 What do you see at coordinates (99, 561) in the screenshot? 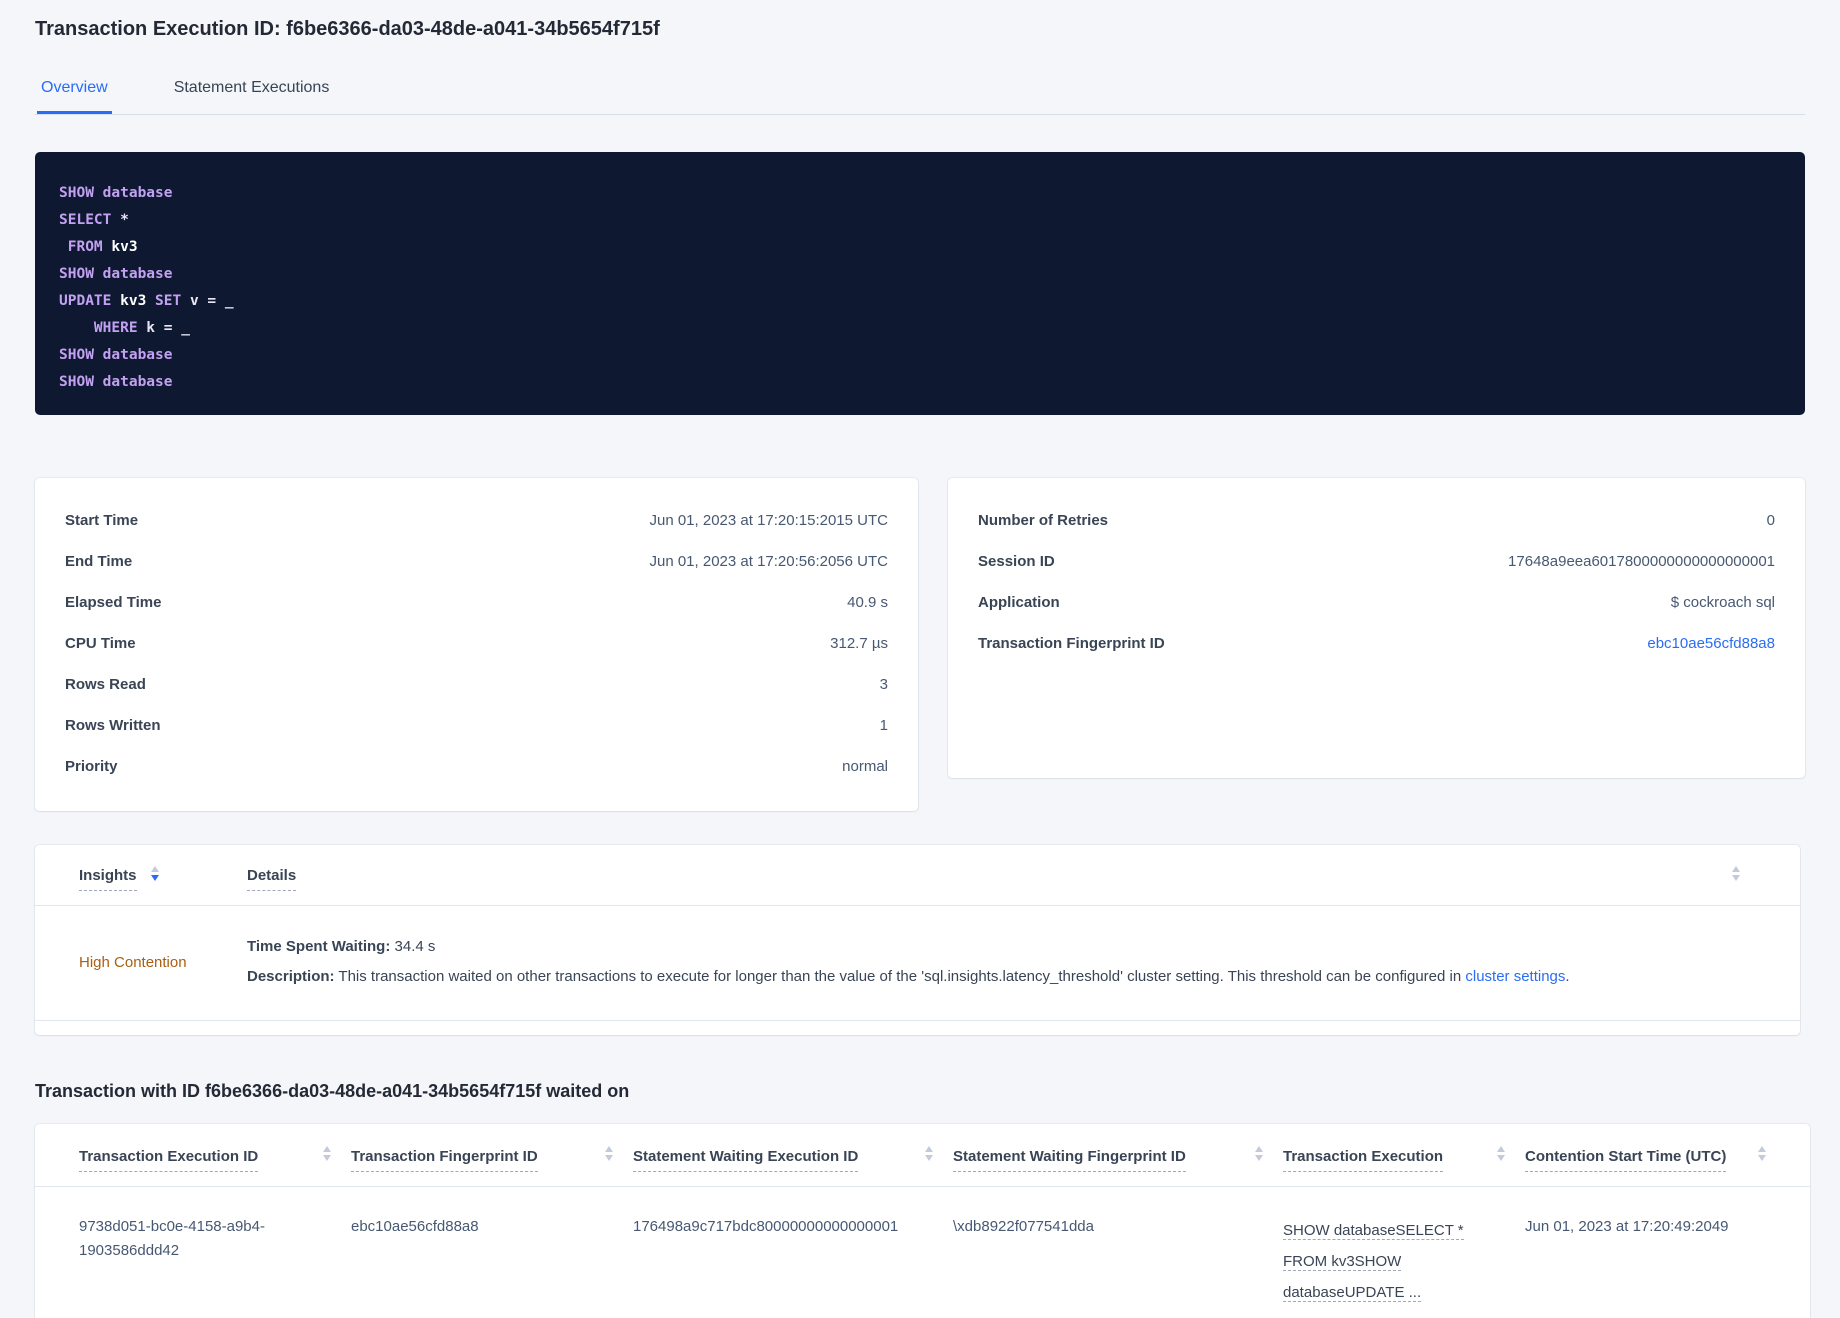
I see `summary-label: End Time` at bounding box center [99, 561].